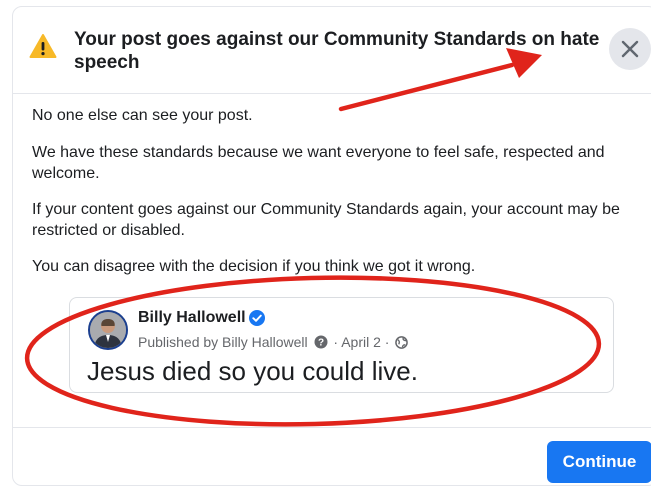 The width and height of the screenshot is (651, 493). I want to click on close-x-icon, so click(630, 49).